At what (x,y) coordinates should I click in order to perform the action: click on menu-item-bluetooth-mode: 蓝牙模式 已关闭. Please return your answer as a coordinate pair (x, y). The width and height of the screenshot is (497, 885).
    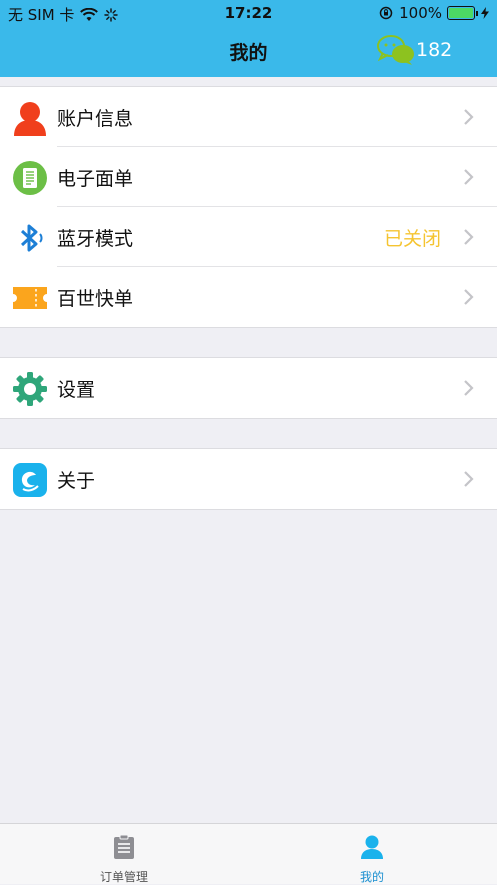
    Looking at the image, I should click on (248, 237).